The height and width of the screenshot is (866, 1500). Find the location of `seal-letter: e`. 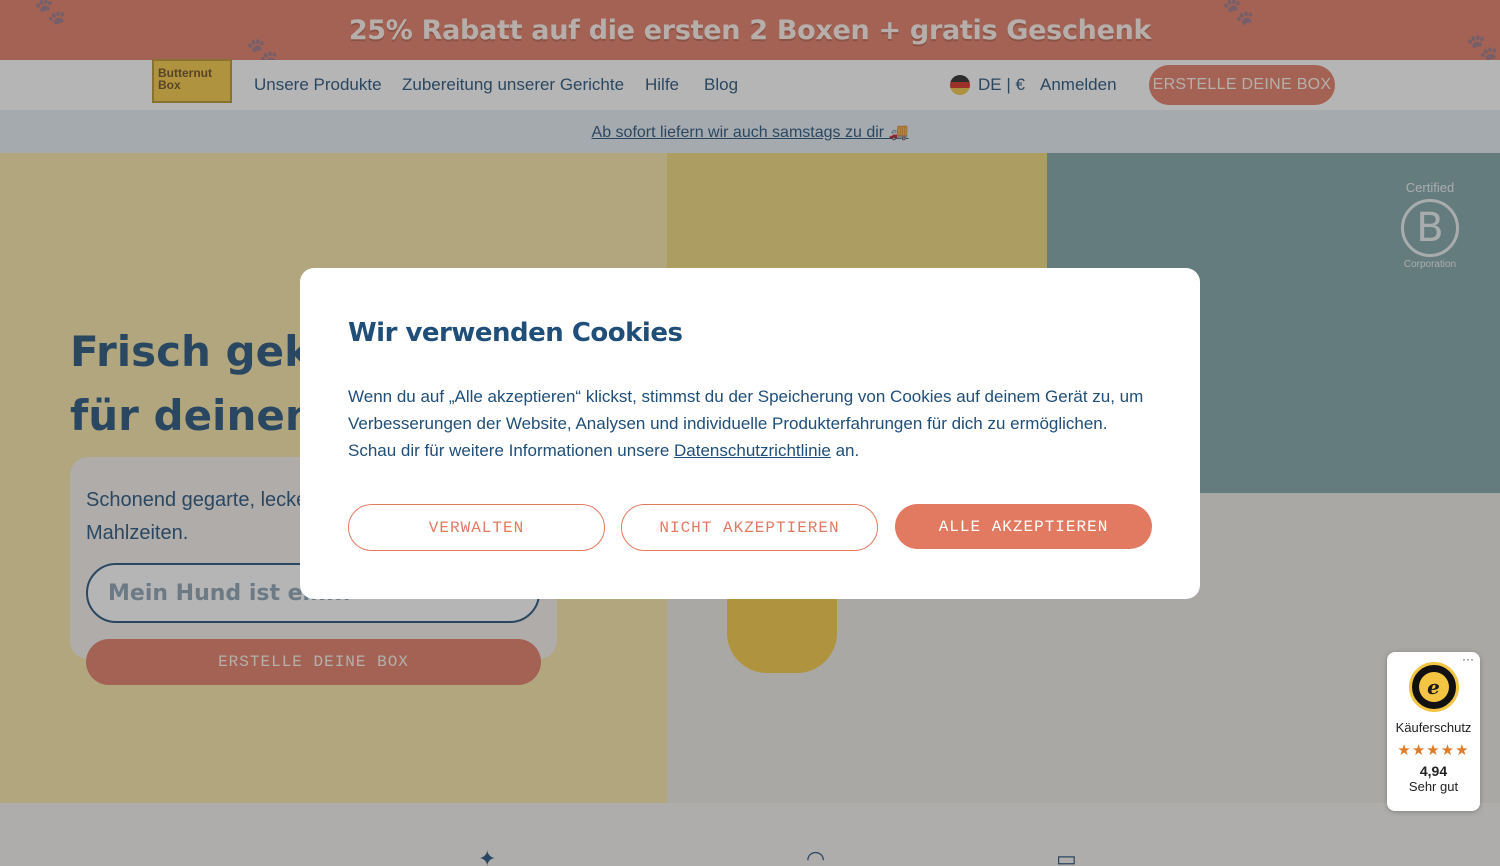

seal-letter: e is located at coordinates (1433, 687).